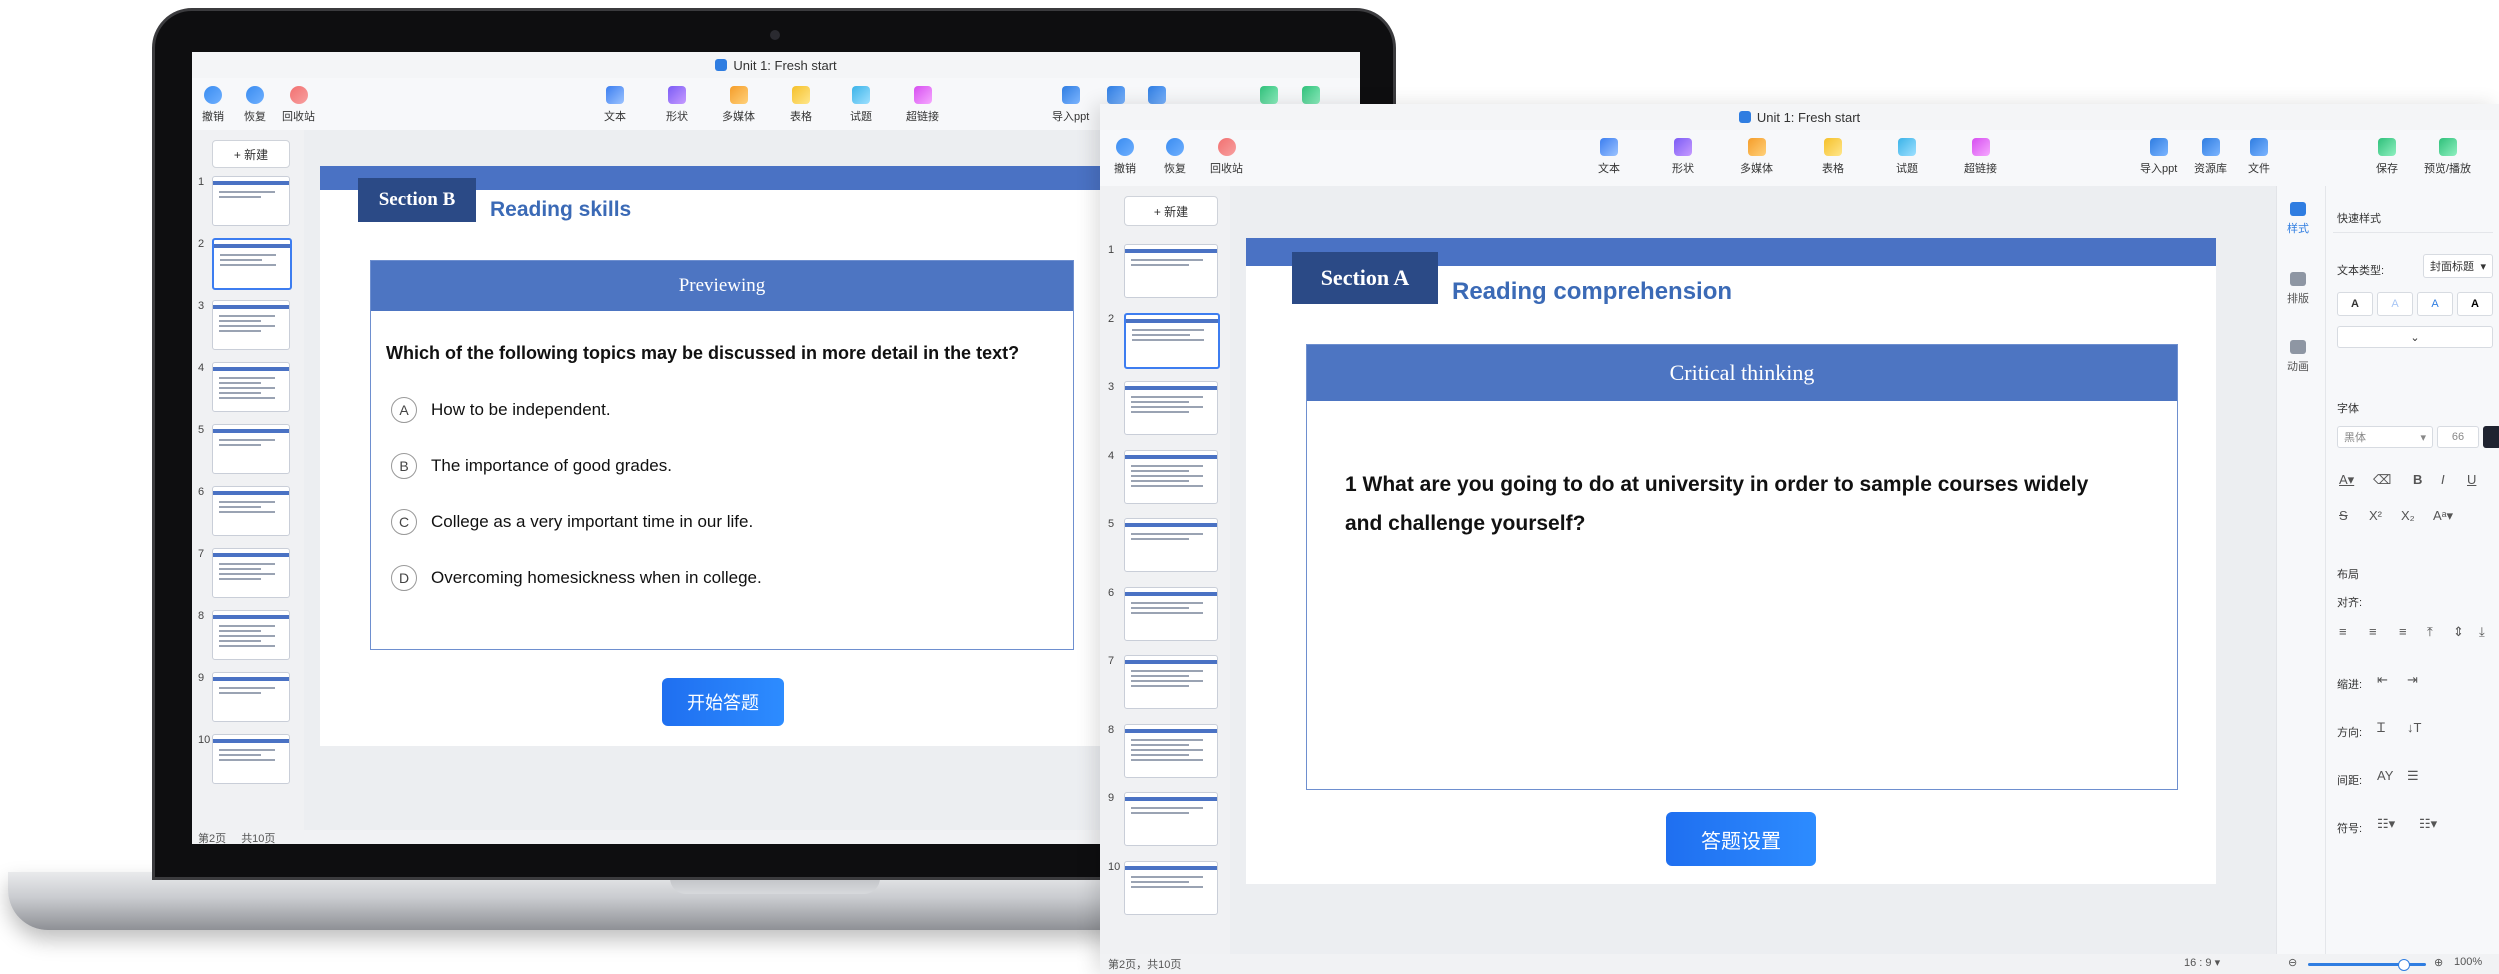 The width and height of the screenshot is (2499, 974). I want to click on align-top-icon: ⤒, so click(2430, 632).